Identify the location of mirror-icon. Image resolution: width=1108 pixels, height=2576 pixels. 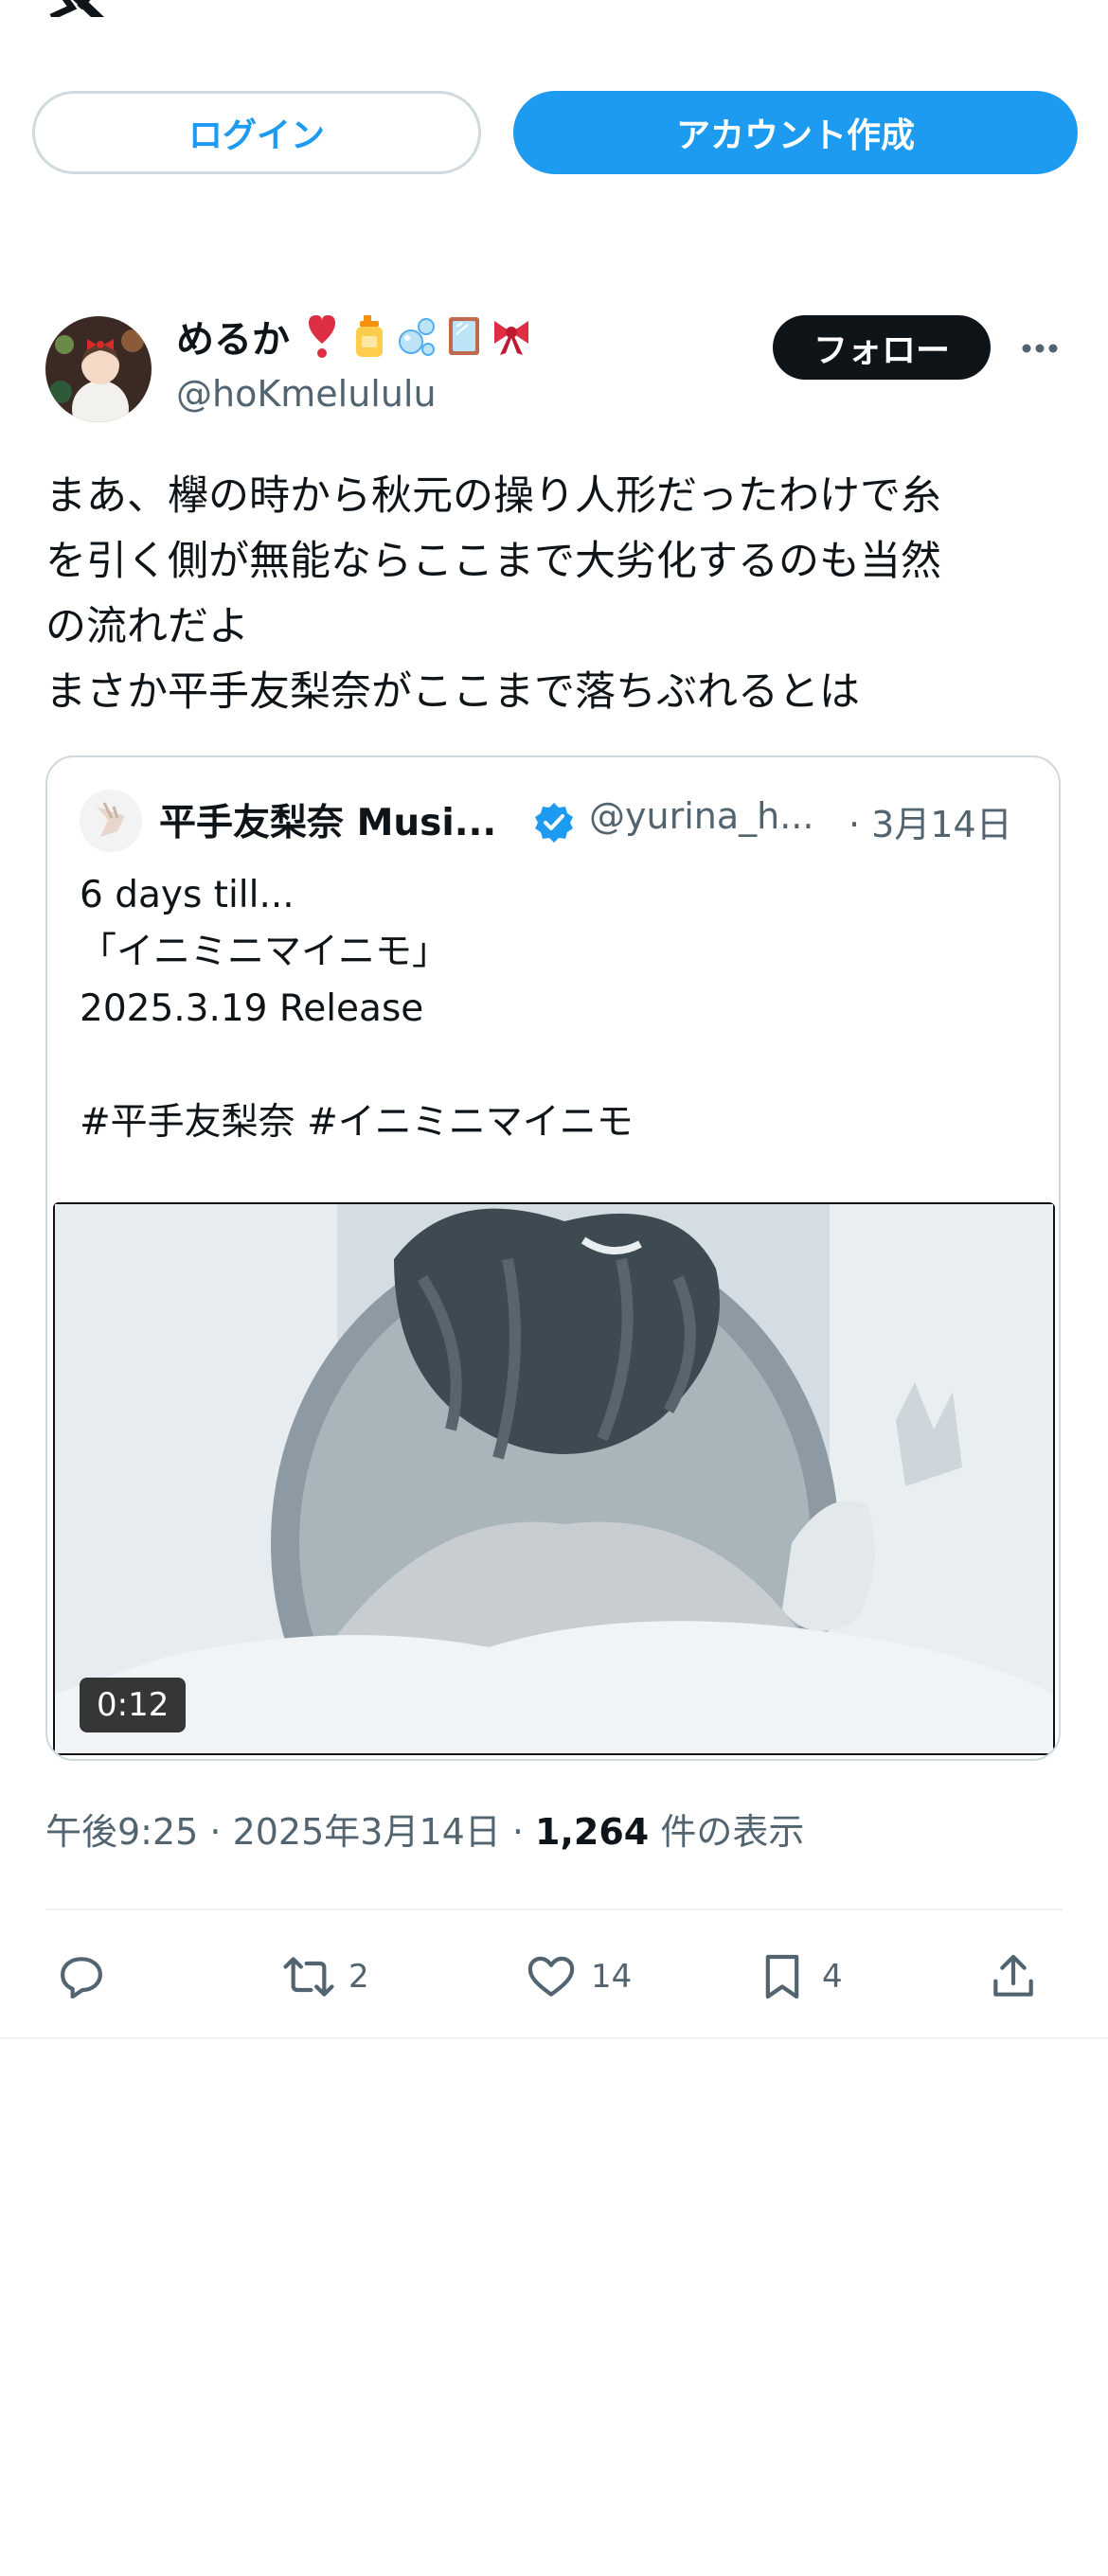
(464, 336).